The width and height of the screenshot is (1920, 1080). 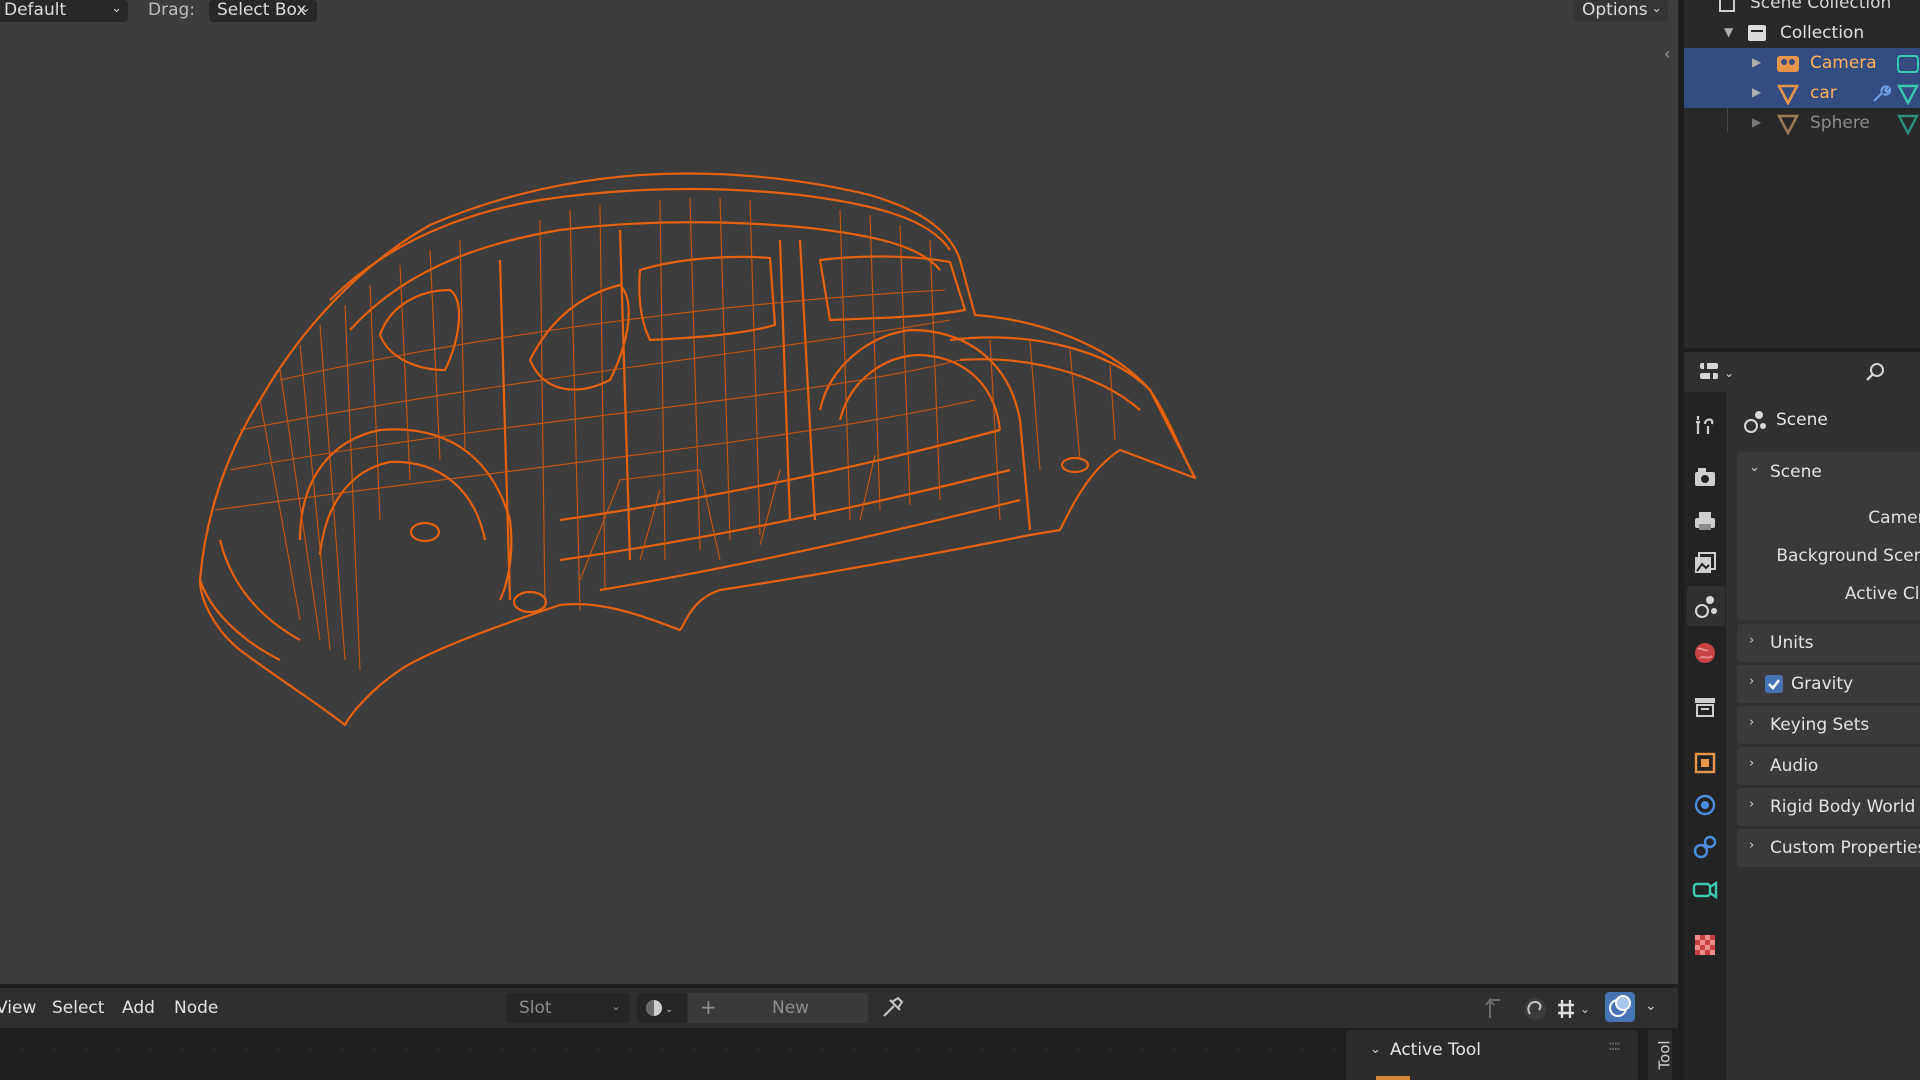 I want to click on expand-down-icon: ▼, so click(x=1728, y=32).